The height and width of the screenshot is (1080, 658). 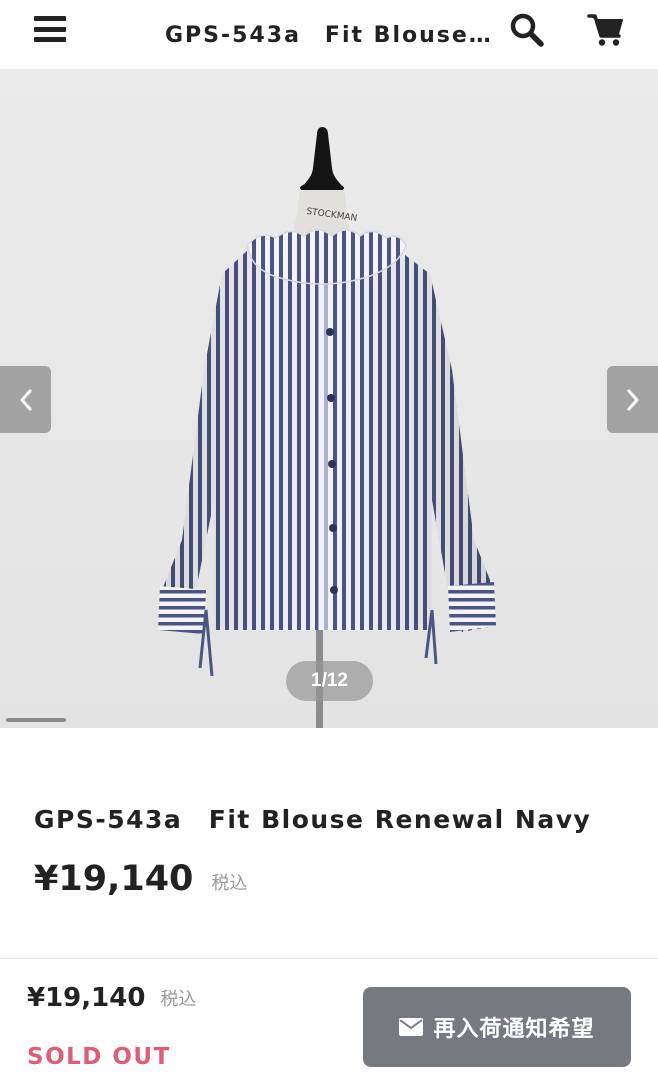 I want to click on chevron-left-icon, so click(x=25, y=399).